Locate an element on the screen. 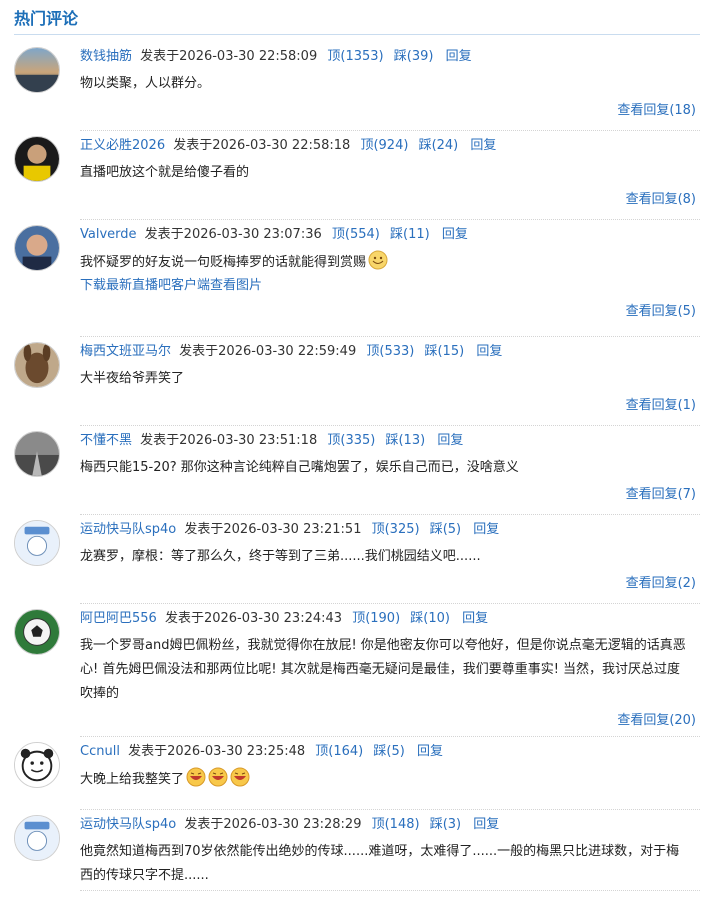 The image size is (712, 899). comment-text: 我怀疑罗的好友说一句贬梅捧罗的话就能得到赏赐 is located at coordinates (223, 262).